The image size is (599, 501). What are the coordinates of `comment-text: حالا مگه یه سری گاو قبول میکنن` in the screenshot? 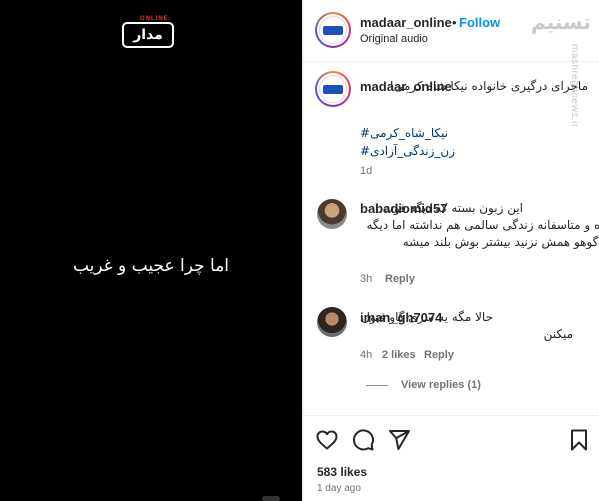 It's located at (467, 325).